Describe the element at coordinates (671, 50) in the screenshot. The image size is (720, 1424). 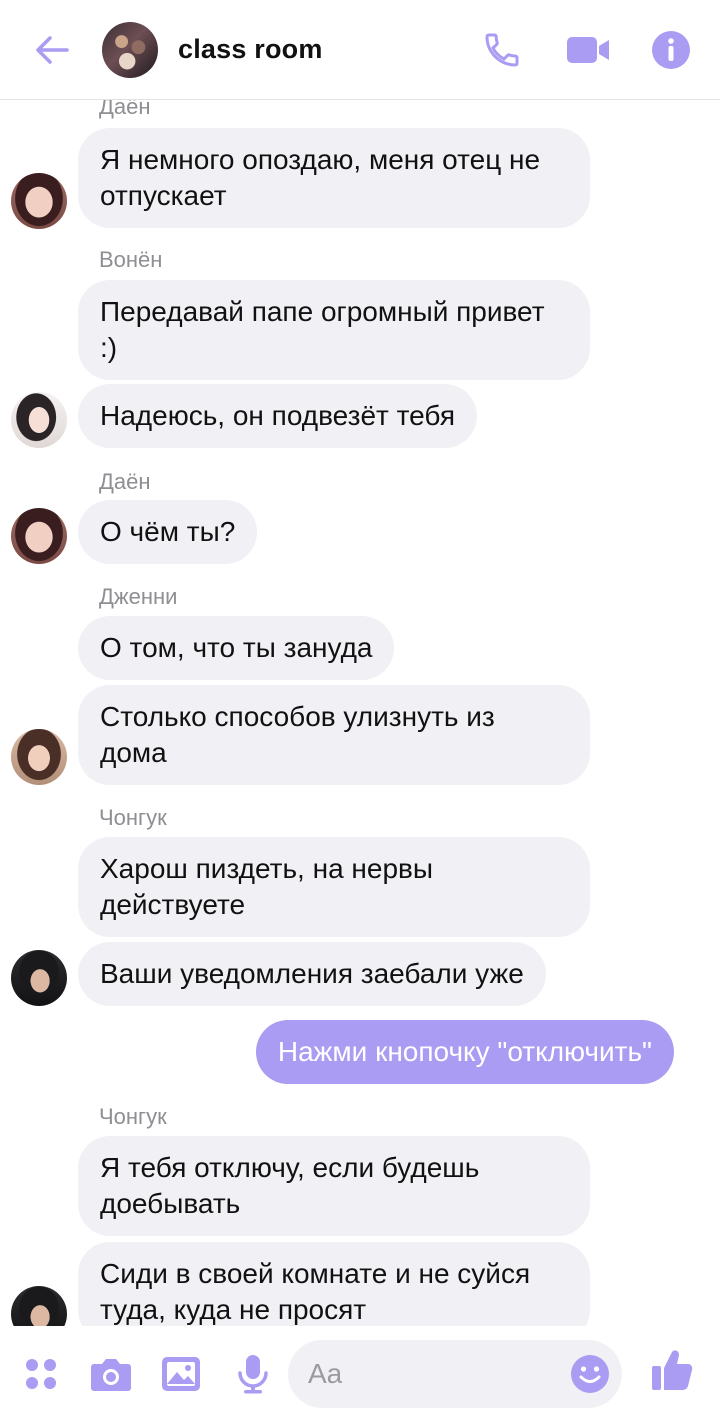
I see `info-icon` at that location.